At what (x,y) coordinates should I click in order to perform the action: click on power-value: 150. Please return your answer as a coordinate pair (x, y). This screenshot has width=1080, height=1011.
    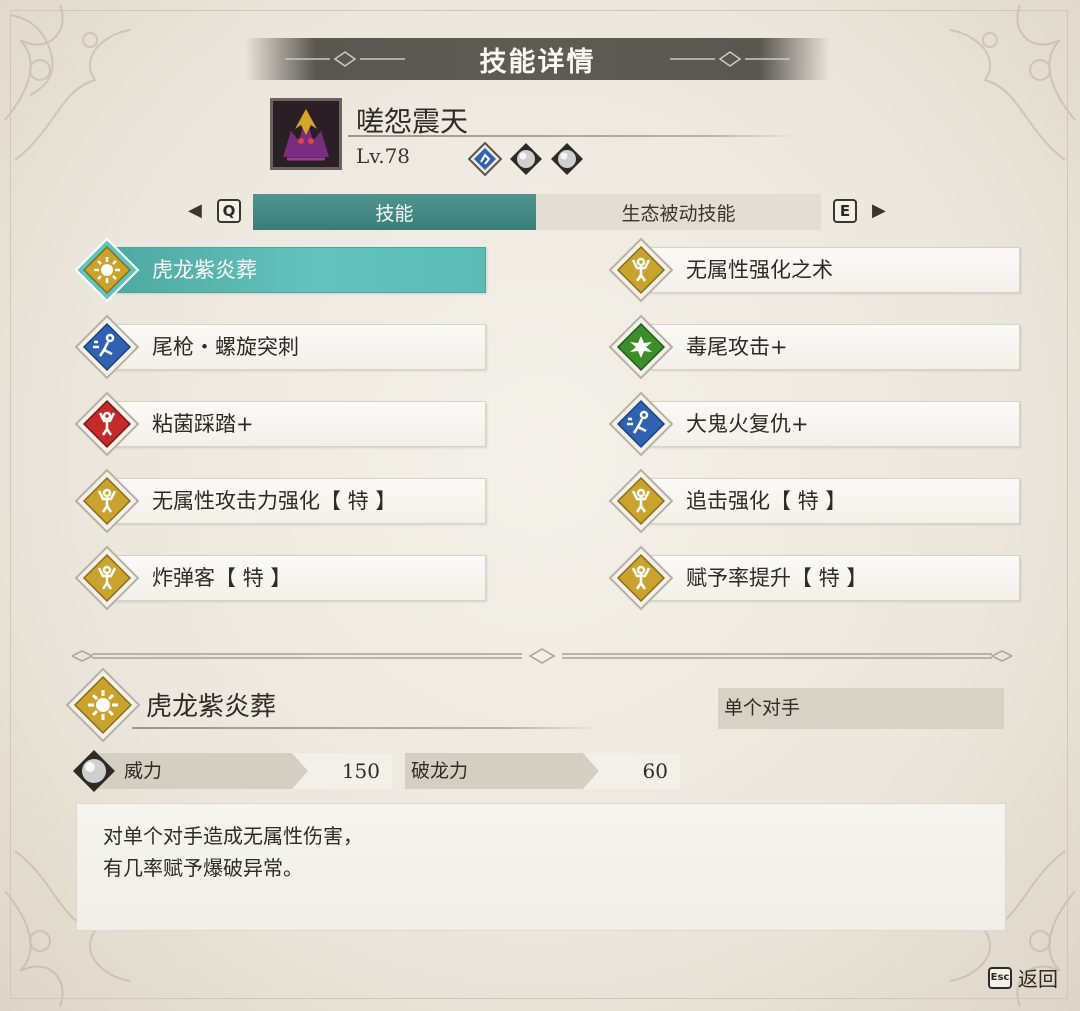
    Looking at the image, I should click on (360, 771).